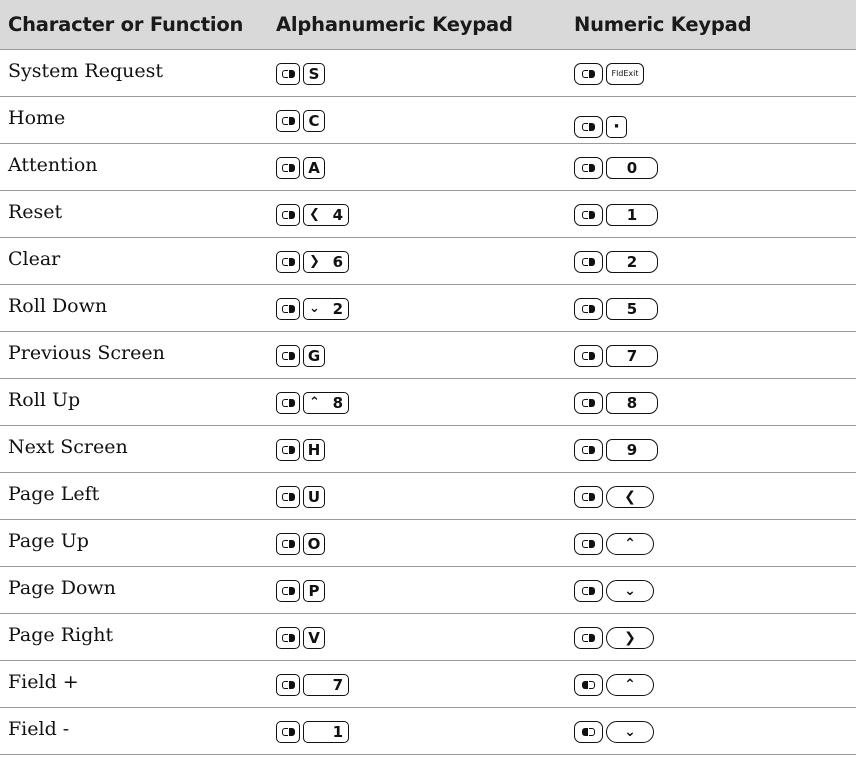 Image resolution: width=856 pixels, height=758 pixels. Describe the element at coordinates (632, 167) in the screenshot. I see `number-key-icon: 0` at that location.